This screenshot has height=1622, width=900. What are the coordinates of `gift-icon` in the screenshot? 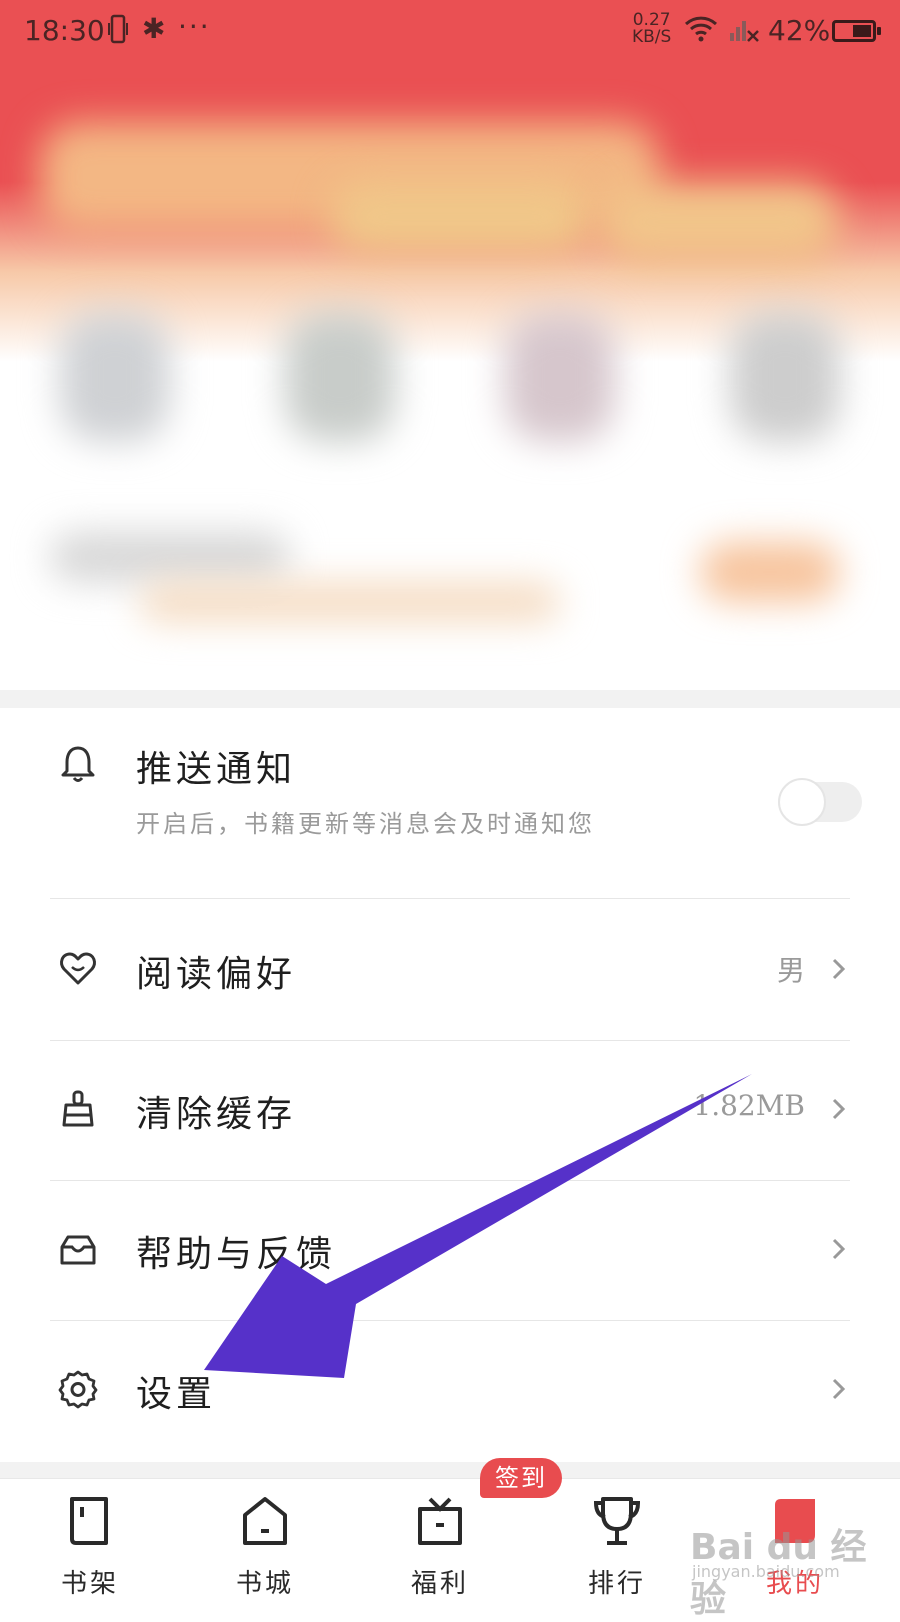 It's located at (440, 1521).